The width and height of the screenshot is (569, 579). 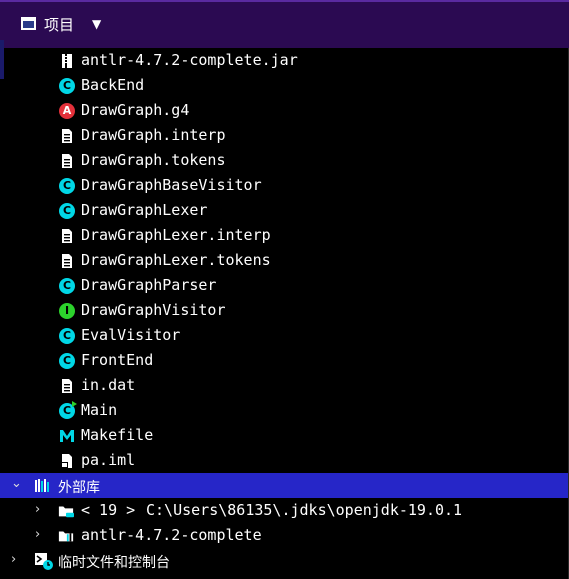 What do you see at coordinates (284, 485) in the screenshot?
I see `tree-node-external-libraries: ⌄ 外部库` at bounding box center [284, 485].